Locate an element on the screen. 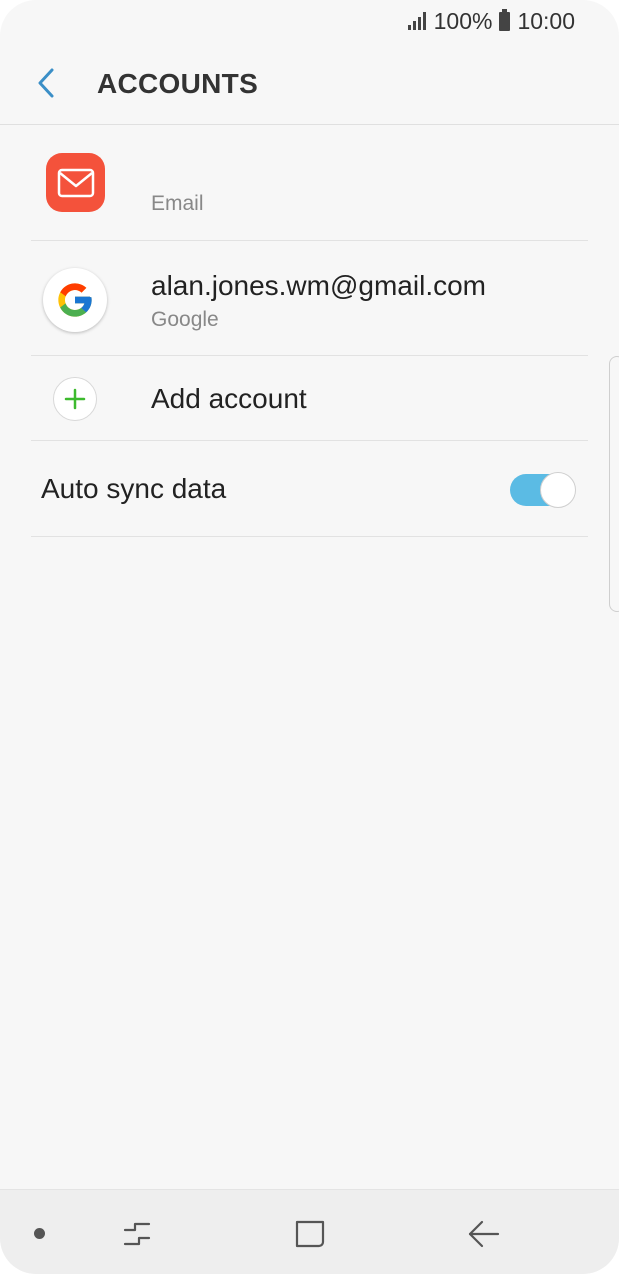 The height and width of the screenshot is (1274, 619). battery-percent: 100% is located at coordinates (463, 20).